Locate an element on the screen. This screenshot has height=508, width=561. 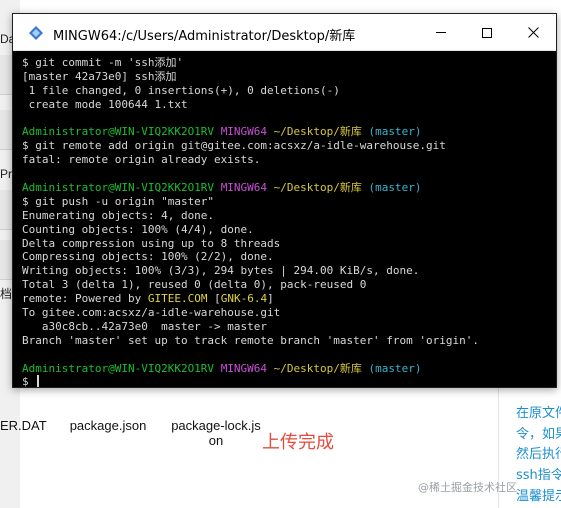
close-icon is located at coordinates (533, 32).